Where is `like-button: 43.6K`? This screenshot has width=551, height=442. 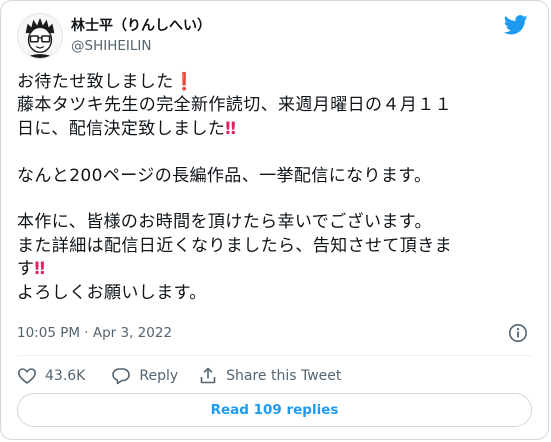 like-button: 43.6K is located at coordinates (51, 376).